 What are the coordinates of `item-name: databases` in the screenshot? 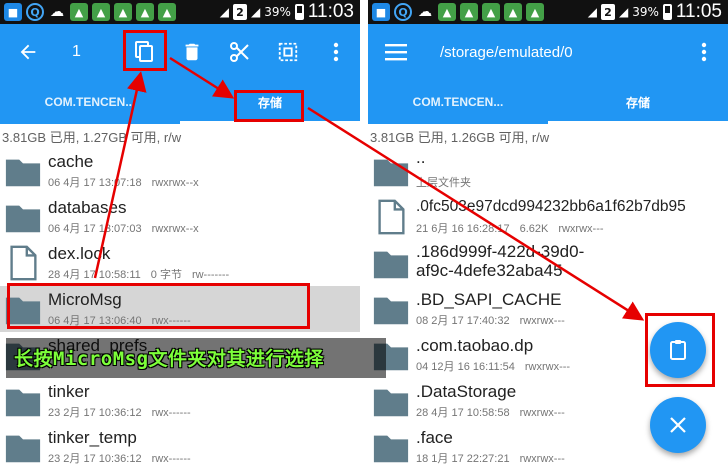 It's located at (87, 207).